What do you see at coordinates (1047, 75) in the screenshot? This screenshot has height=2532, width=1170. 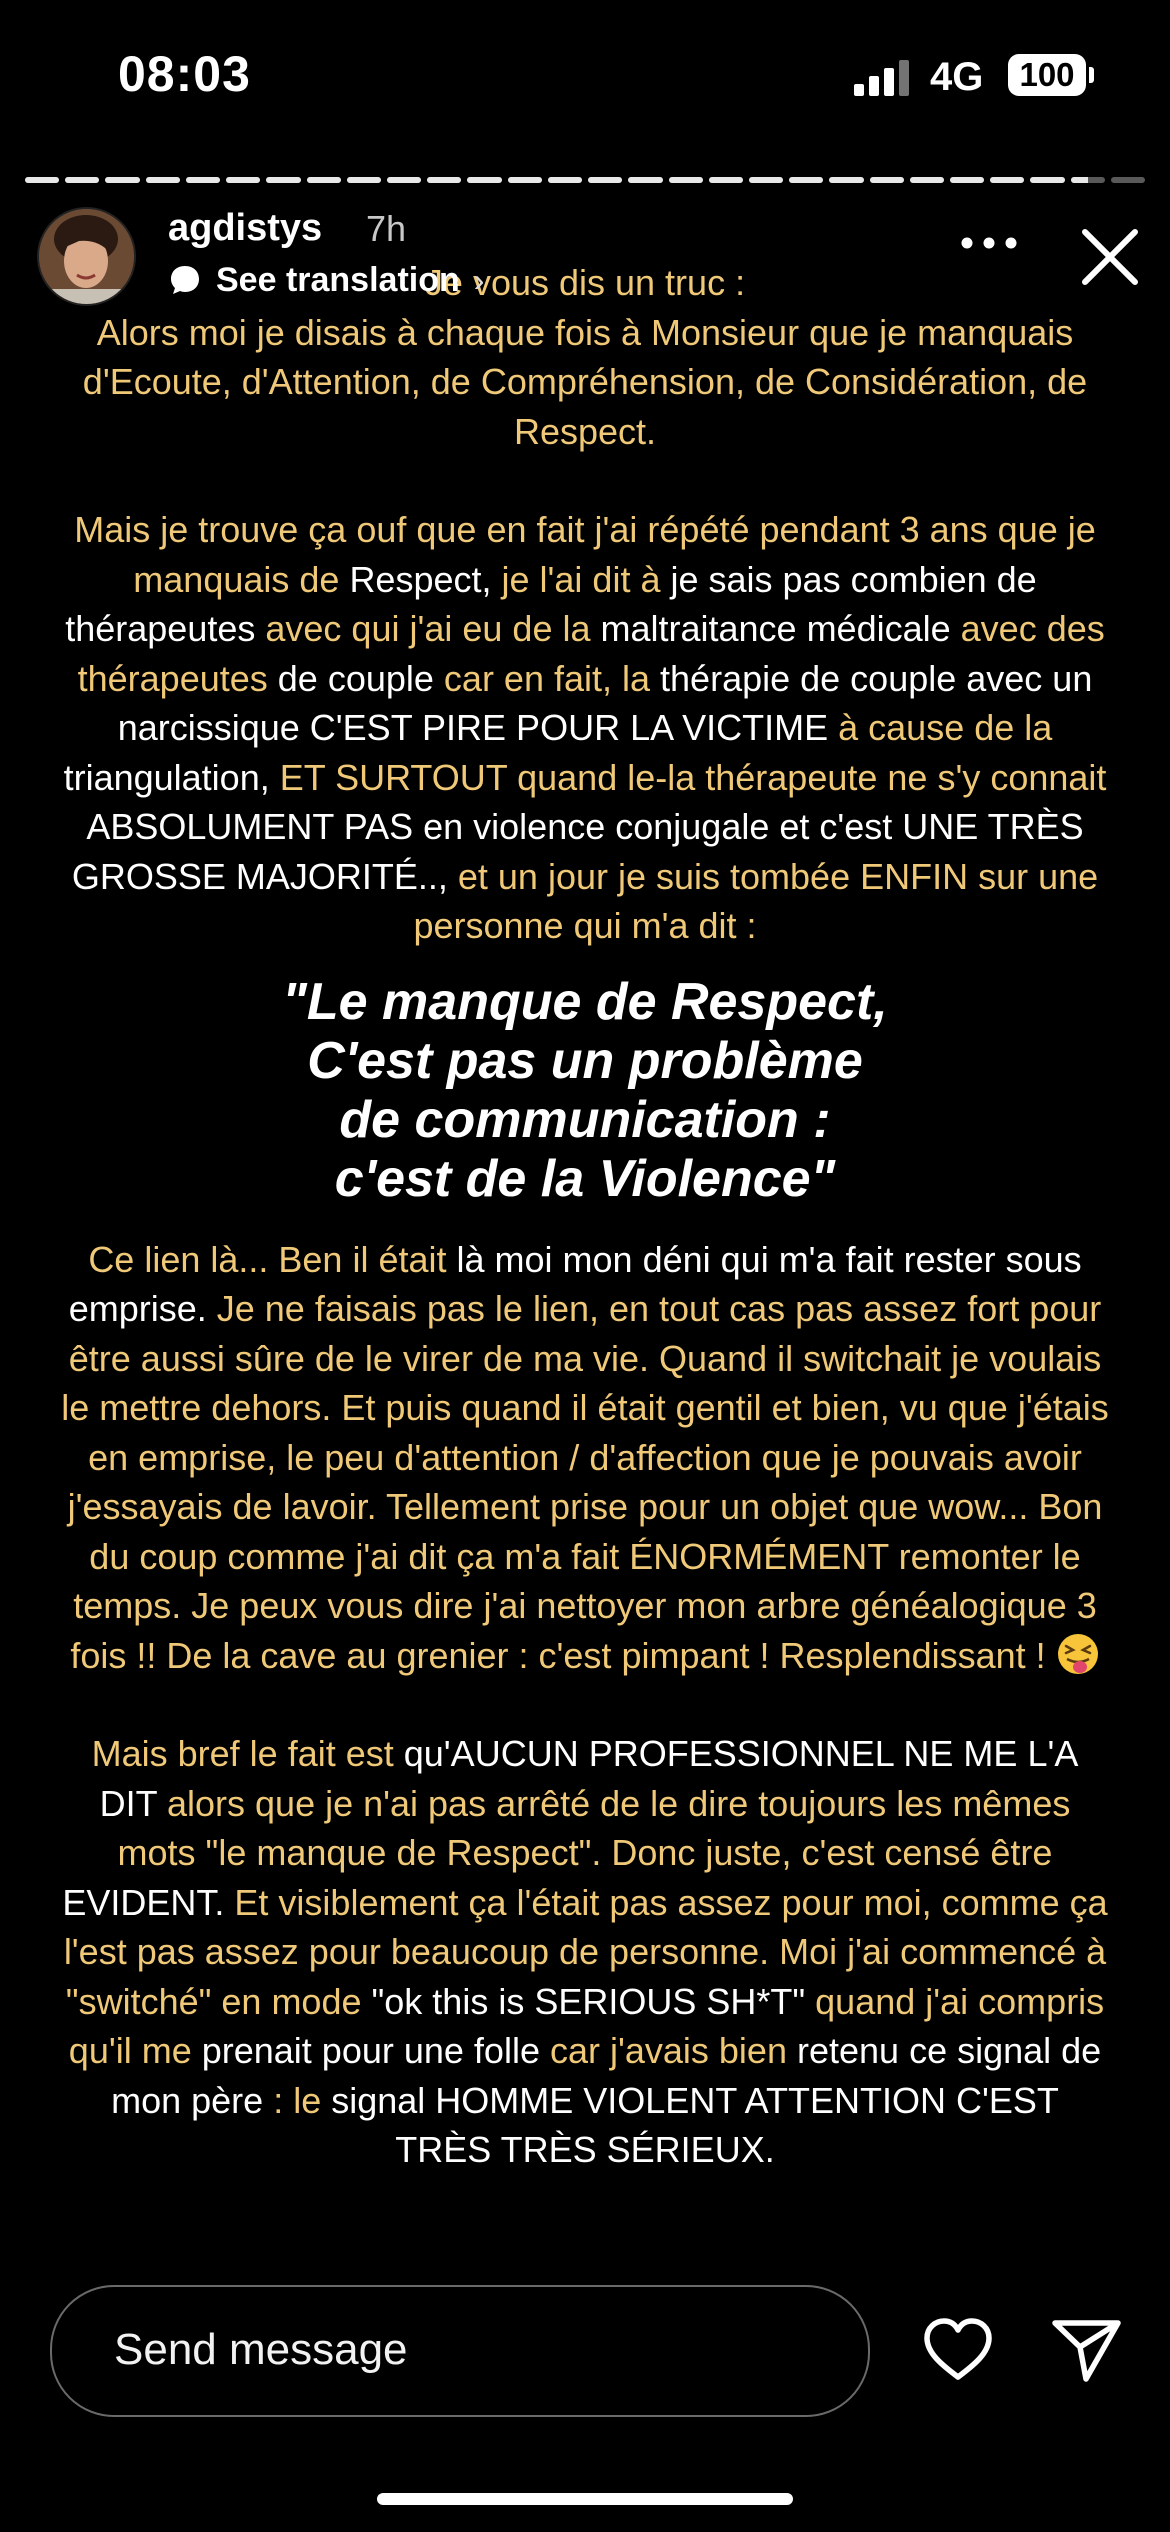 I see `battery-indicator: 100` at bounding box center [1047, 75].